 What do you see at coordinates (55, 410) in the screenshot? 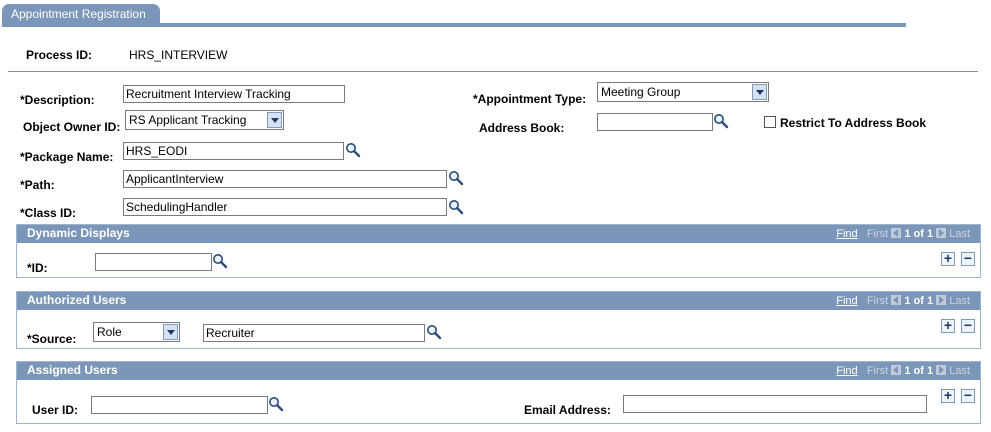
I see `user-id-label: User ID:` at bounding box center [55, 410].